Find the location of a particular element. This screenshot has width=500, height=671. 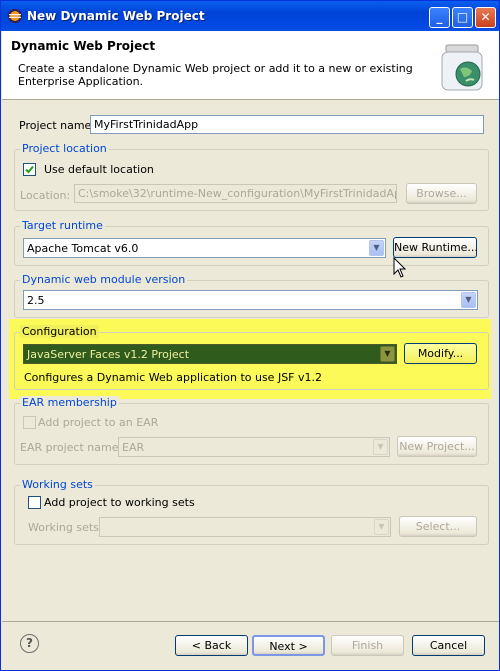

use-default-location-checkbox is located at coordinates (29, 169).